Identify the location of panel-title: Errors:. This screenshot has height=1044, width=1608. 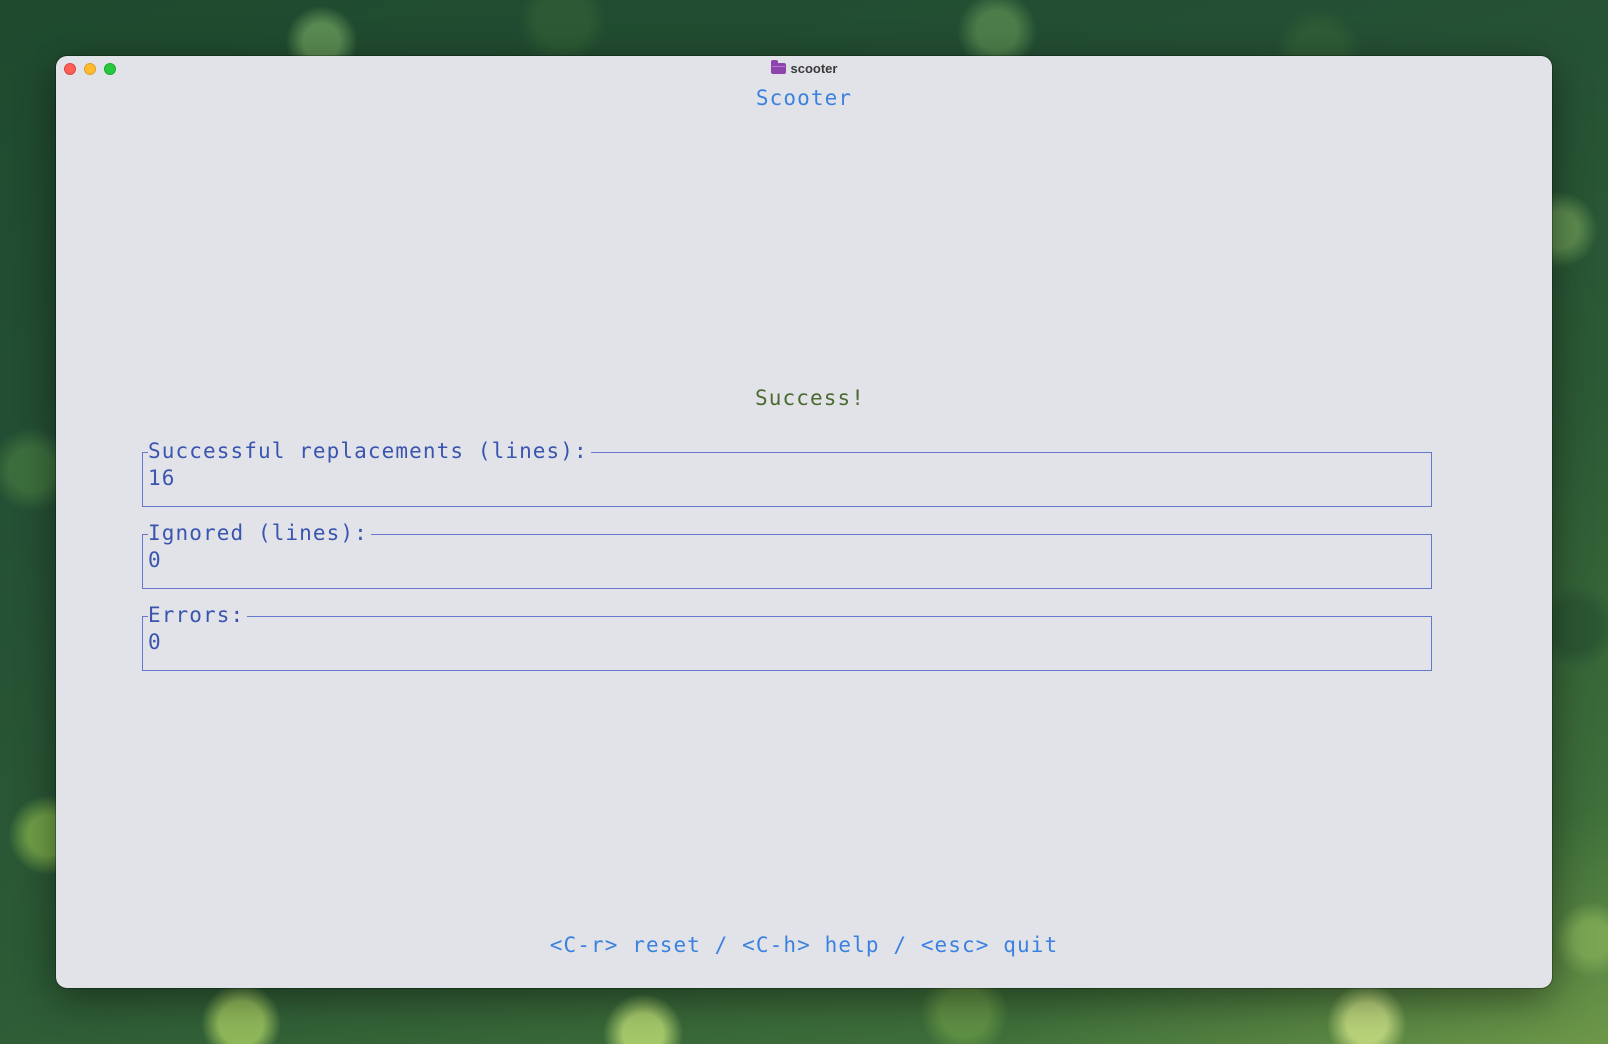
(198, 615).